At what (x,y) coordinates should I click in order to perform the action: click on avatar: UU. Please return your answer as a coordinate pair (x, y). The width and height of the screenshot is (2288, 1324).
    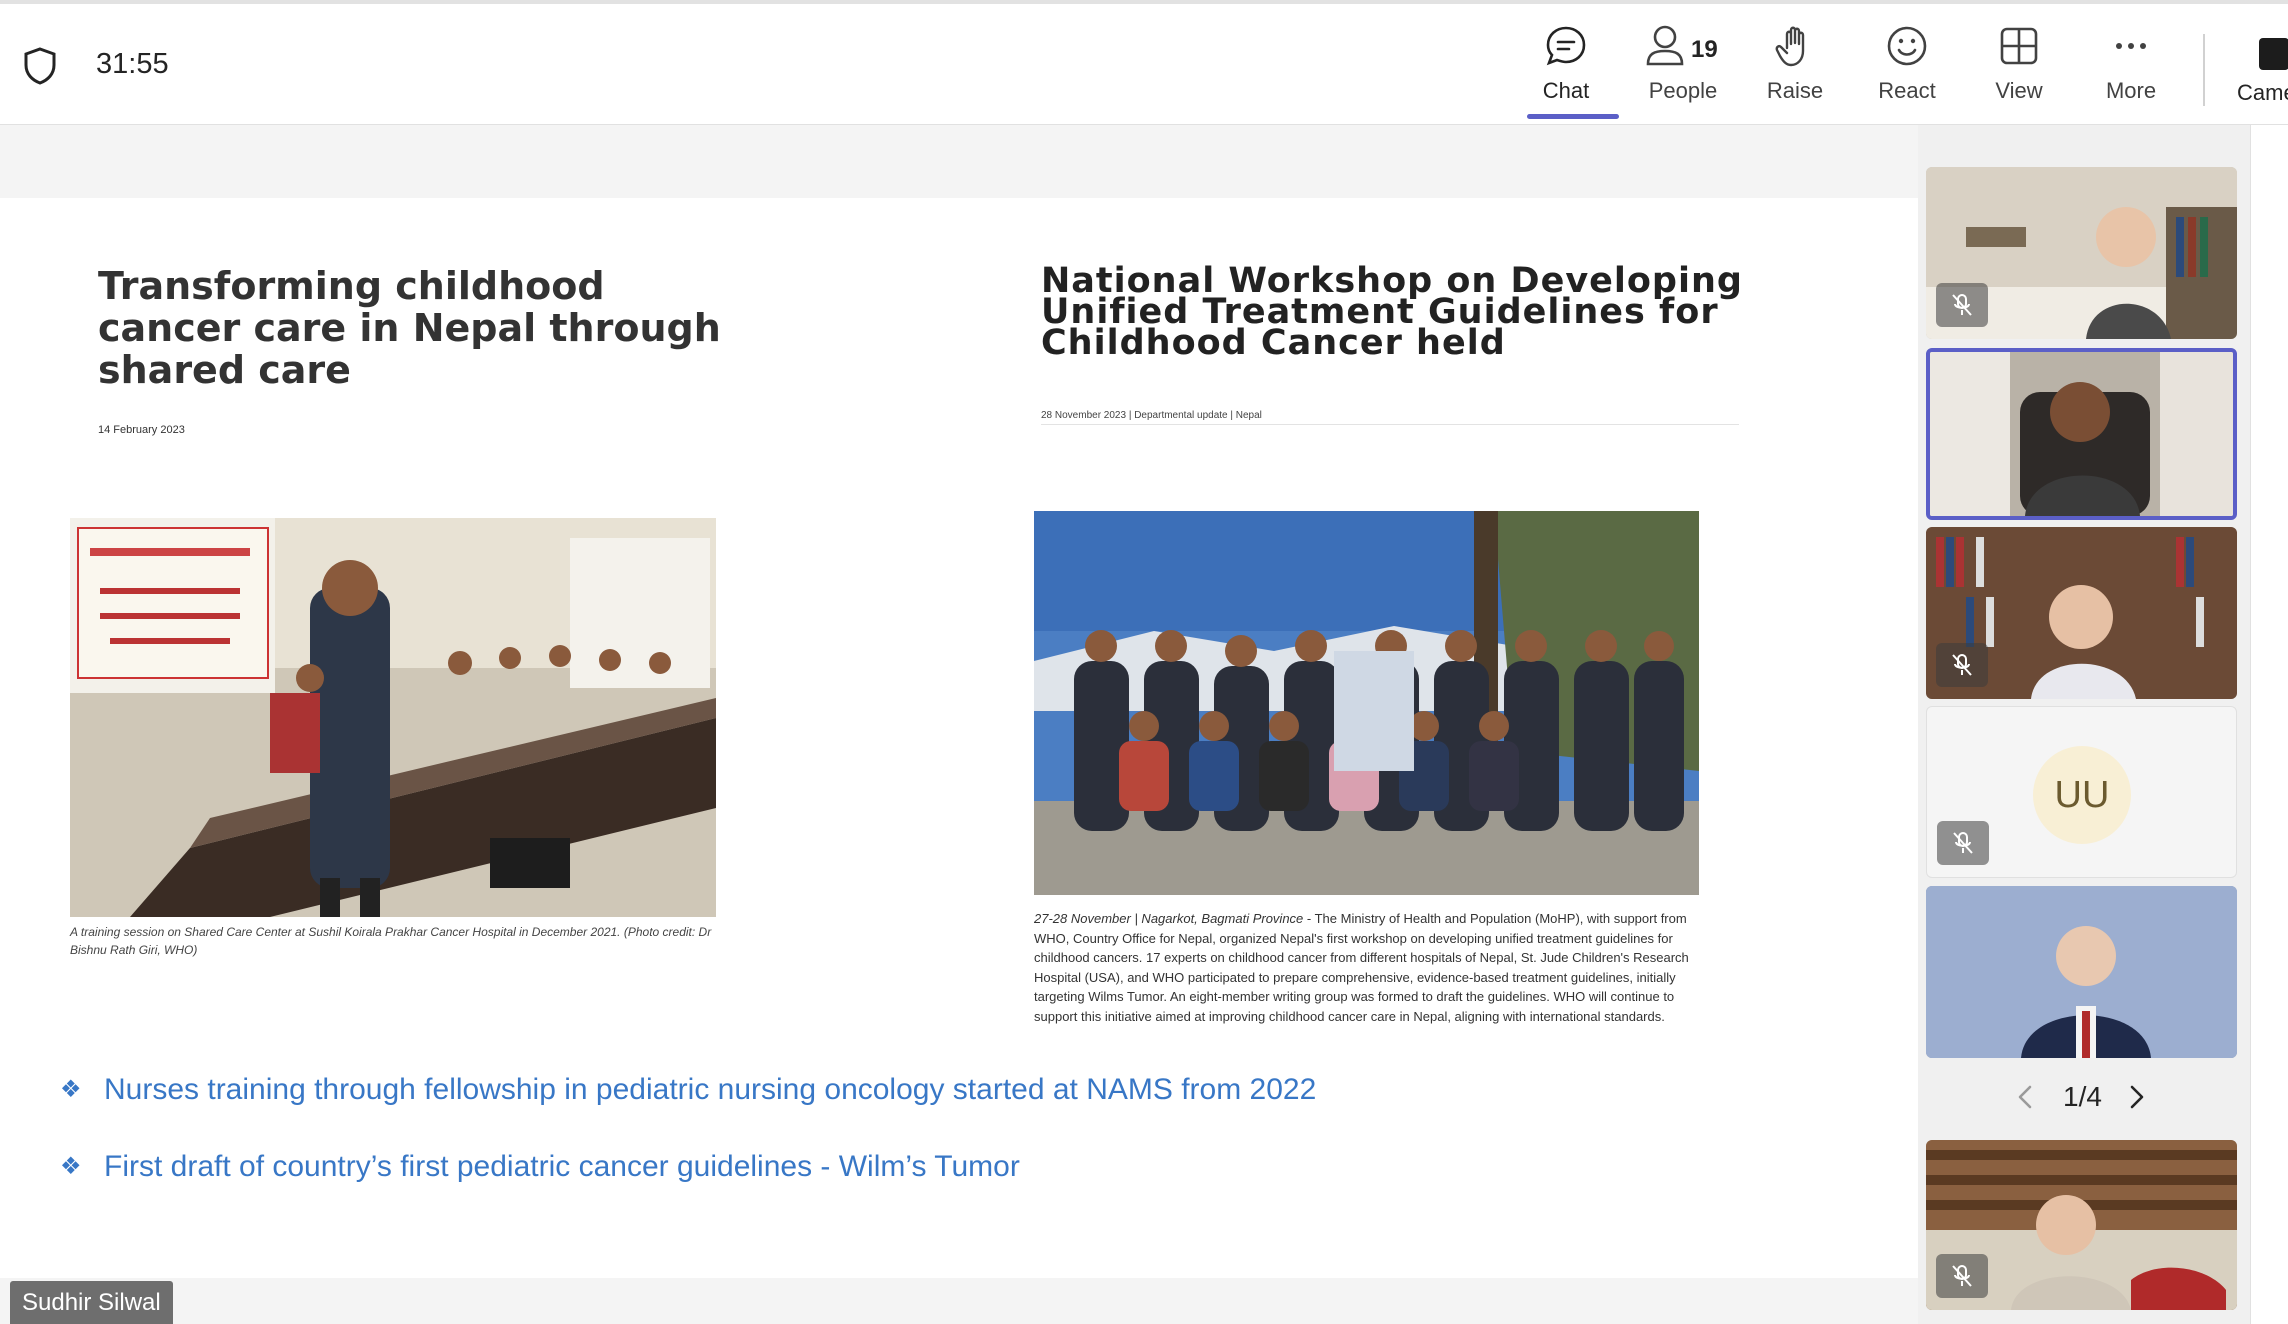
    Looking at the image, I should click on (2082, 795).